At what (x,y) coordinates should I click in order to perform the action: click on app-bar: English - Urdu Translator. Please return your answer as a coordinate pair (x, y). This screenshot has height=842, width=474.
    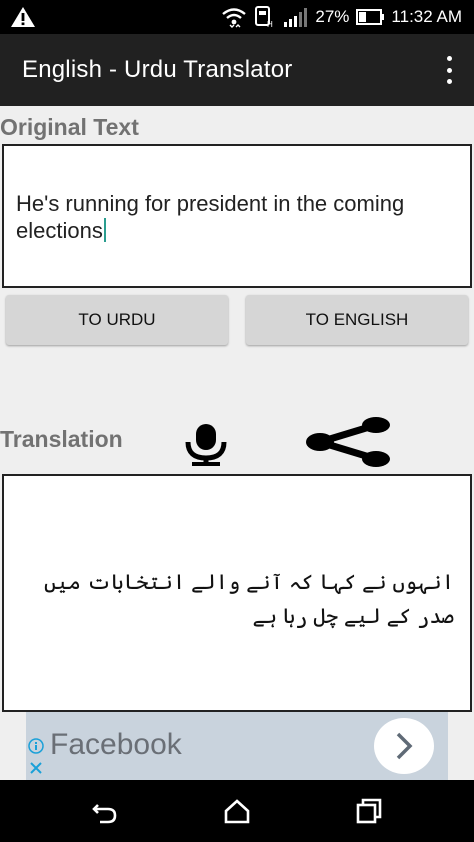
    Looking at the image, I should click on (237, 70).